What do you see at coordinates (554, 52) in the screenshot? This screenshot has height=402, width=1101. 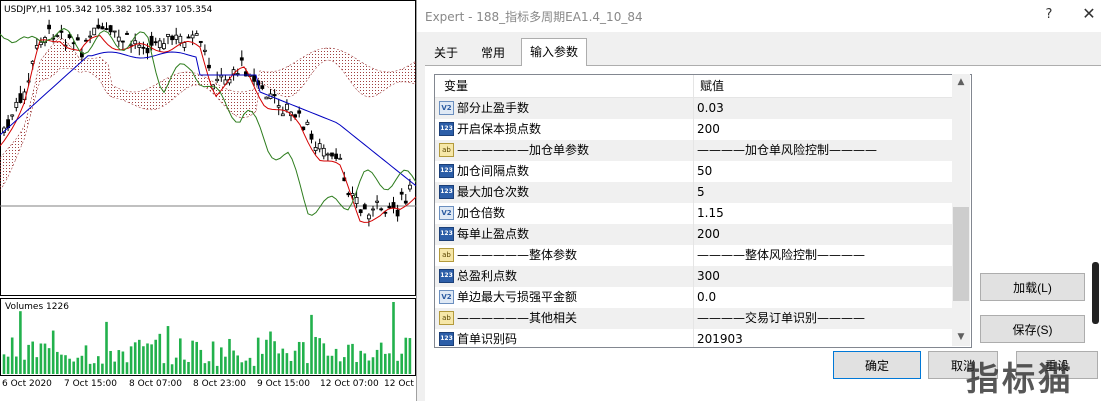 I see `tab-inputs: 输入参数` at bounding box center [554, 52].